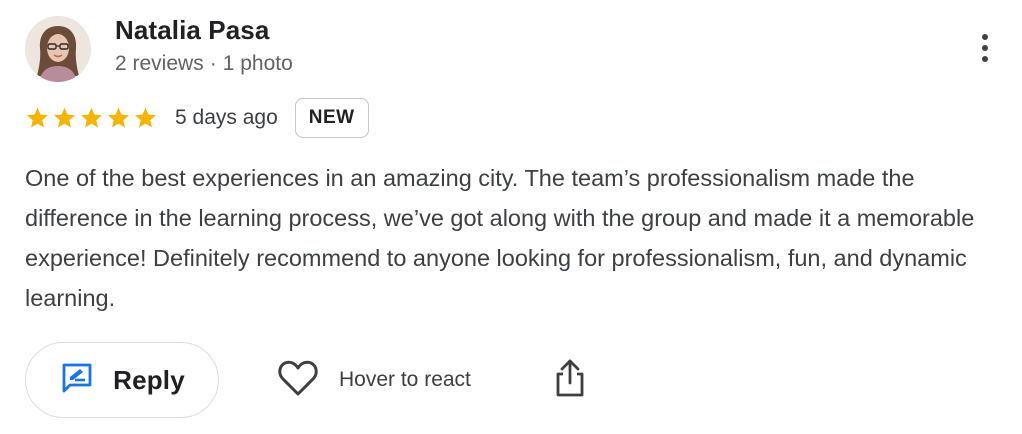 The height and width of the screenshot is (434, 1022). I want to click on react-button: Hover to react, so click(374, 380).